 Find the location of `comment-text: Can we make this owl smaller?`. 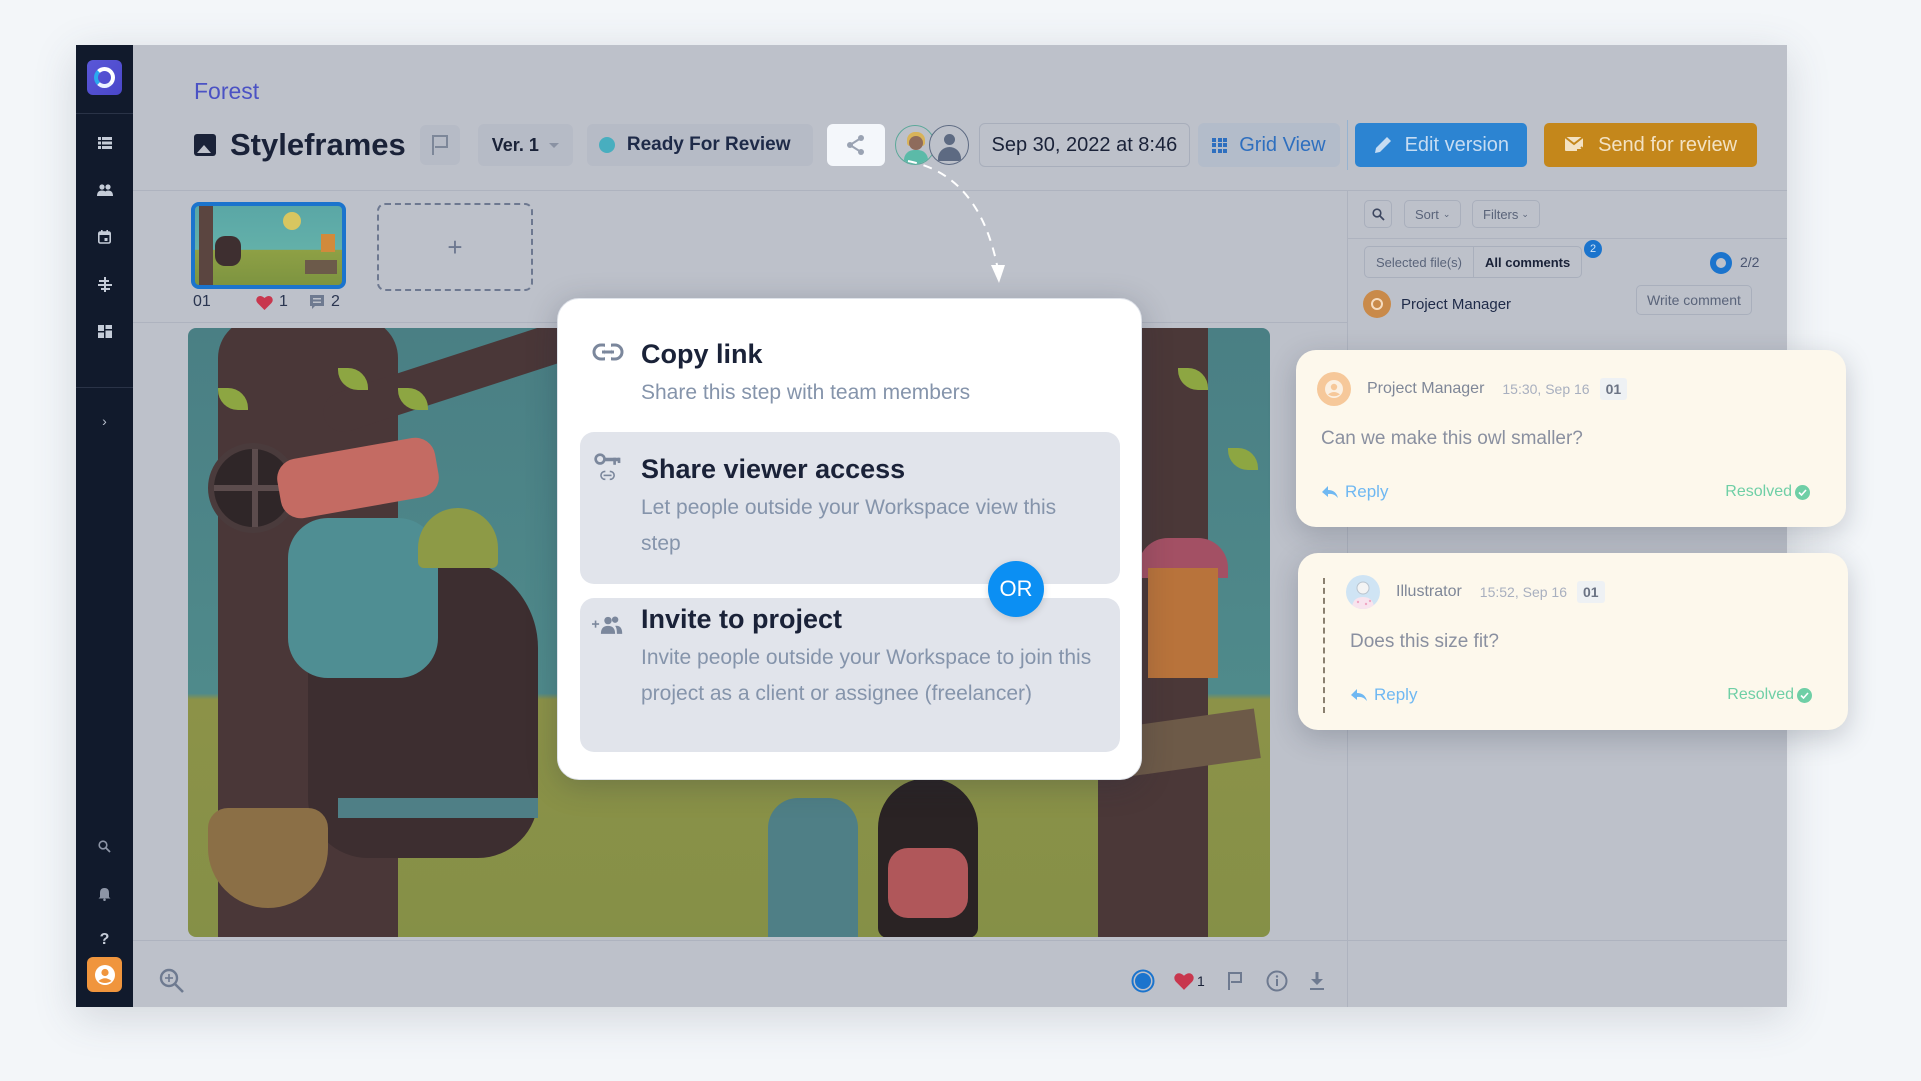

comment-text: Can we make this owl smaller? is located at coordinates (1452, 438).